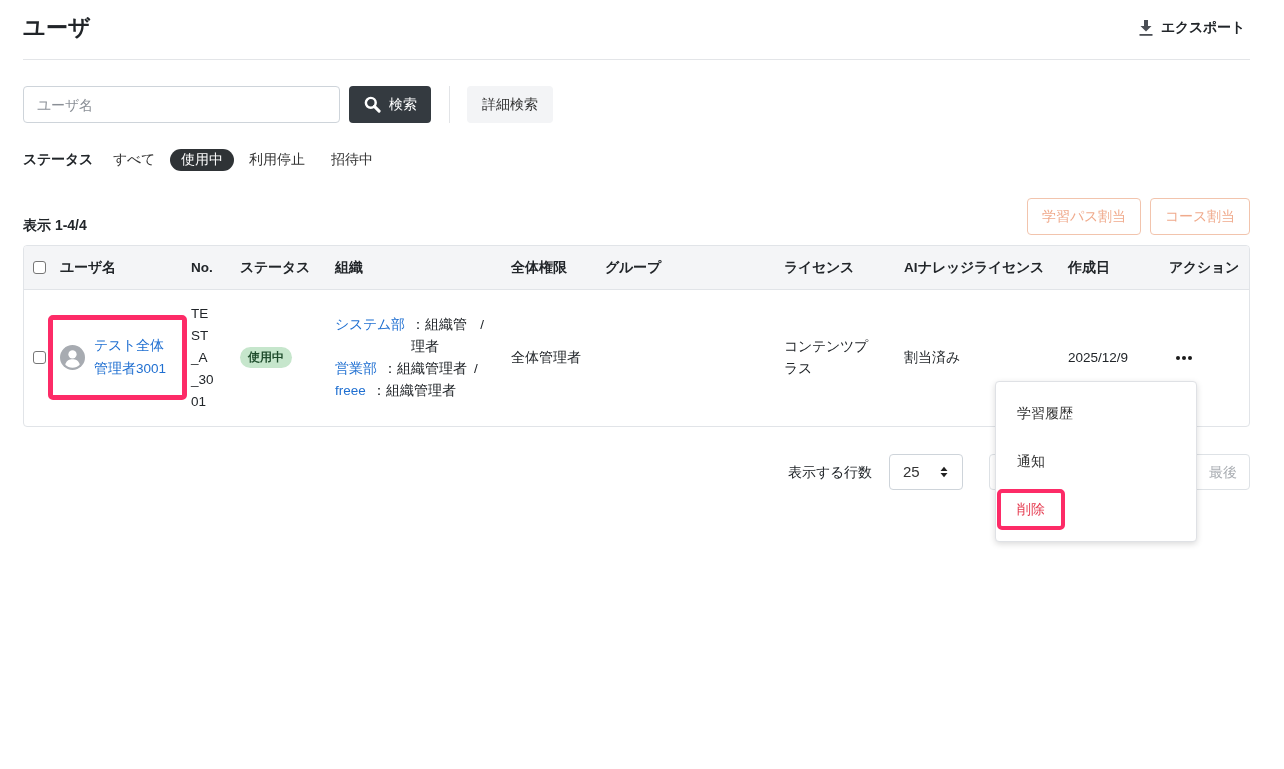  What do you see at coordinates (1184, 357) in the screenshot?
I see `more-icon` at bounding box center [1184, 357].